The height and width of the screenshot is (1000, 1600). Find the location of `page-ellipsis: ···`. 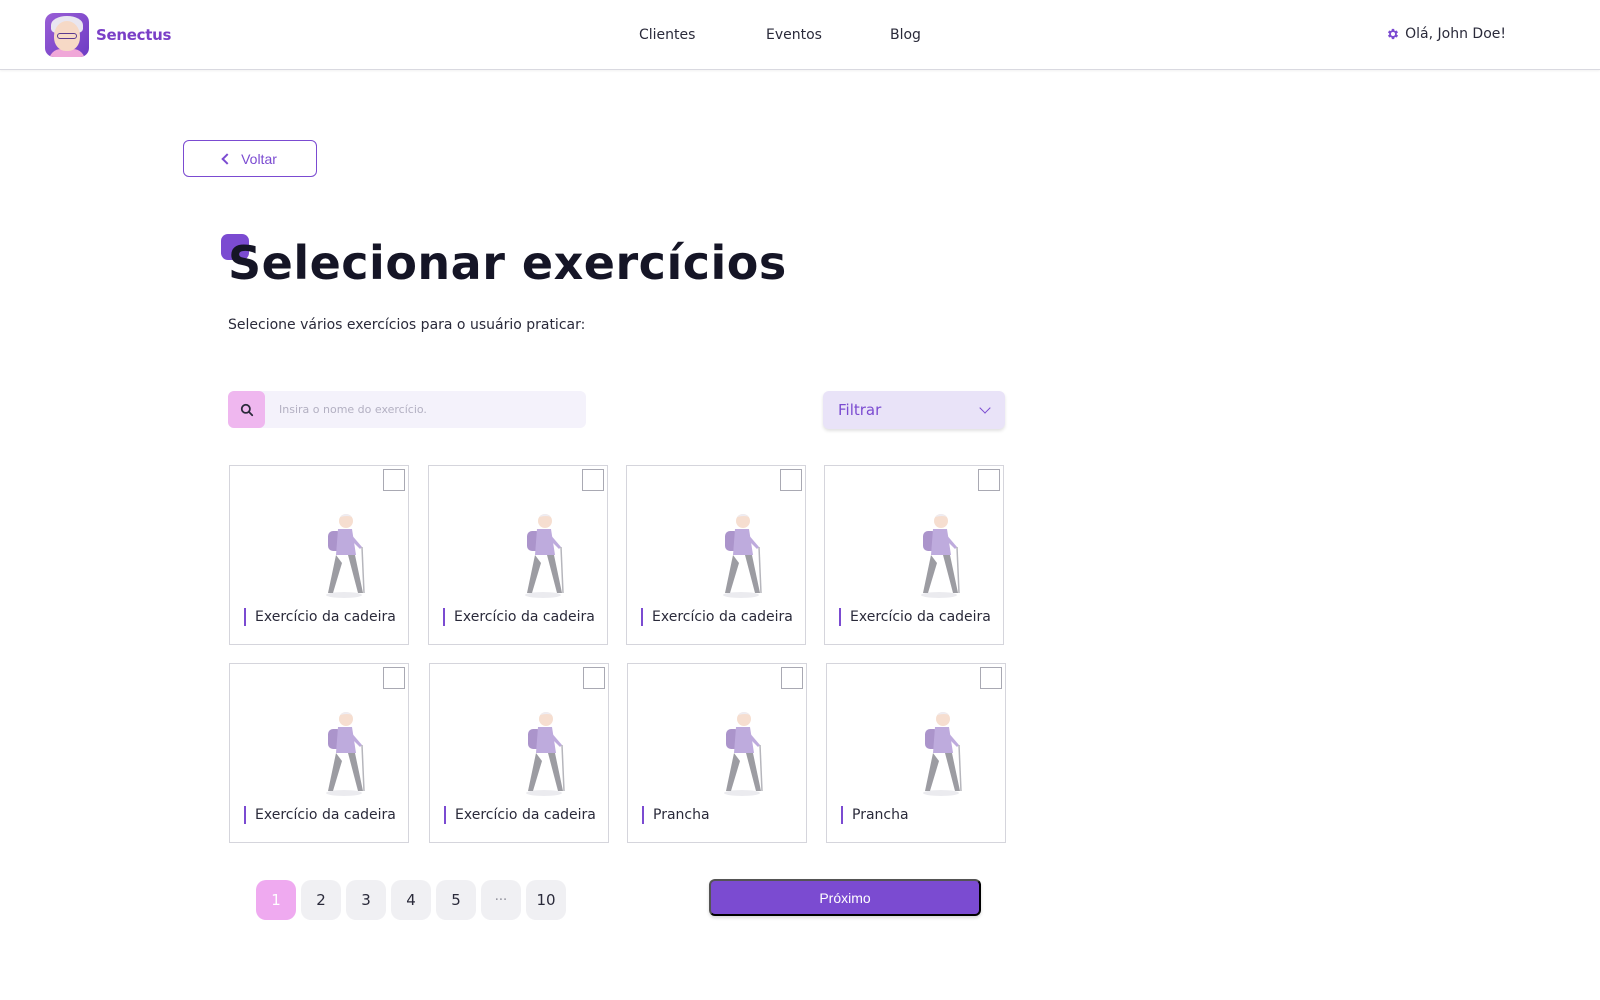

page-ellipsis: ··· is located at coordinates (501, 900).